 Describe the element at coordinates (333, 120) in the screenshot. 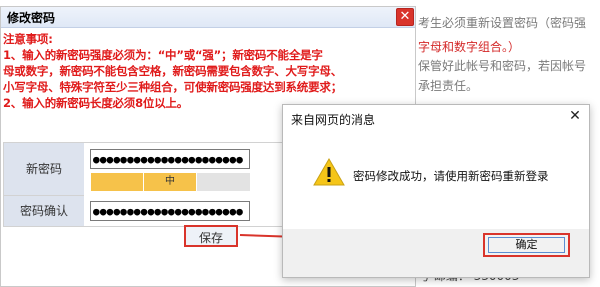

I see `alert-title: 来自网页的消息` at that location.